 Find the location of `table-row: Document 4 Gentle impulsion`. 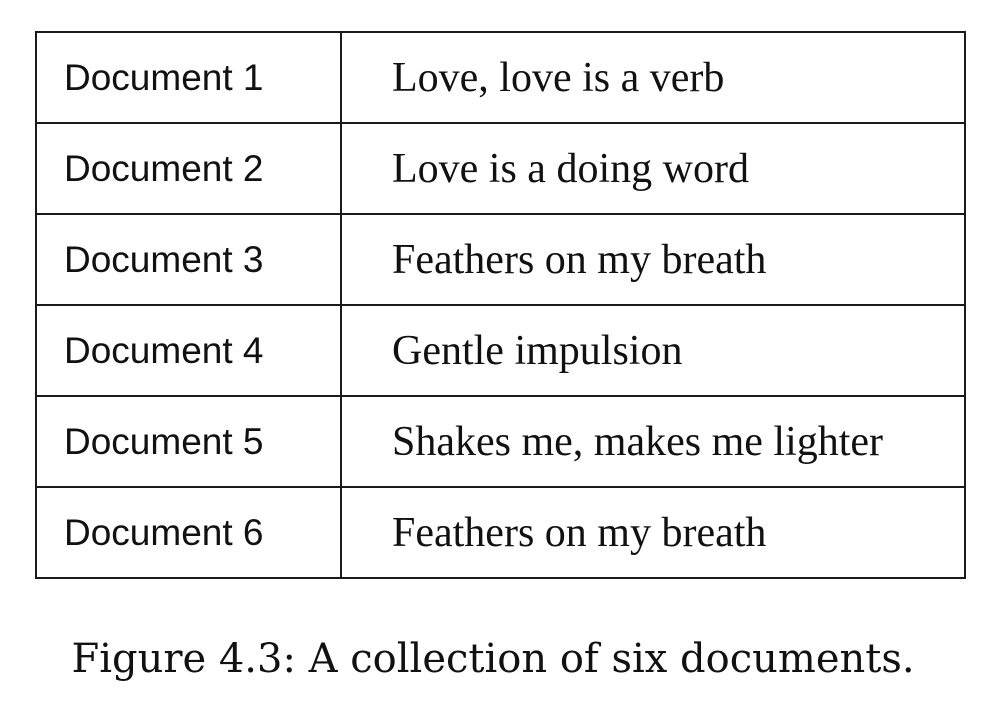

table-row: Document 4 Gentle impulsion is located at coordinates (500, 350).